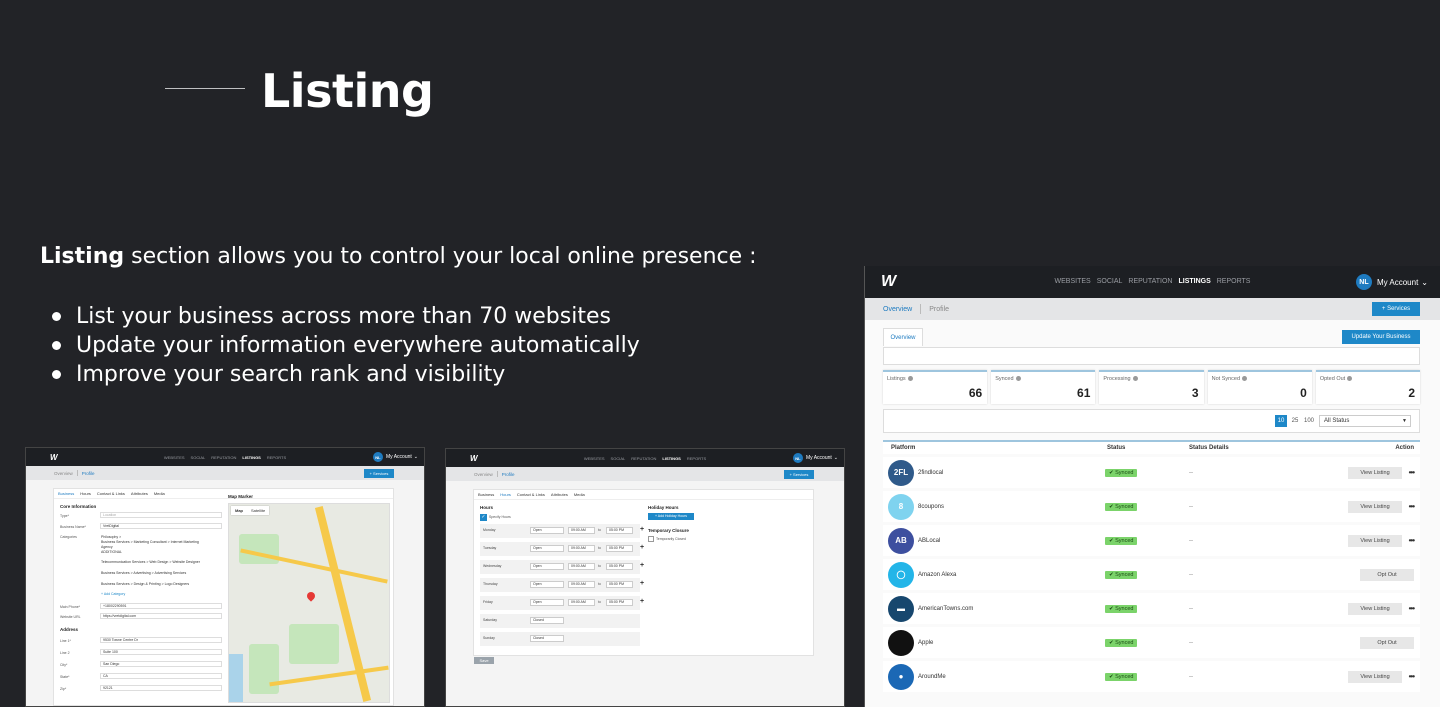 The width and height of the screenshot is (1440, 707). I want to click on save-button: Save, so click(484, 660).